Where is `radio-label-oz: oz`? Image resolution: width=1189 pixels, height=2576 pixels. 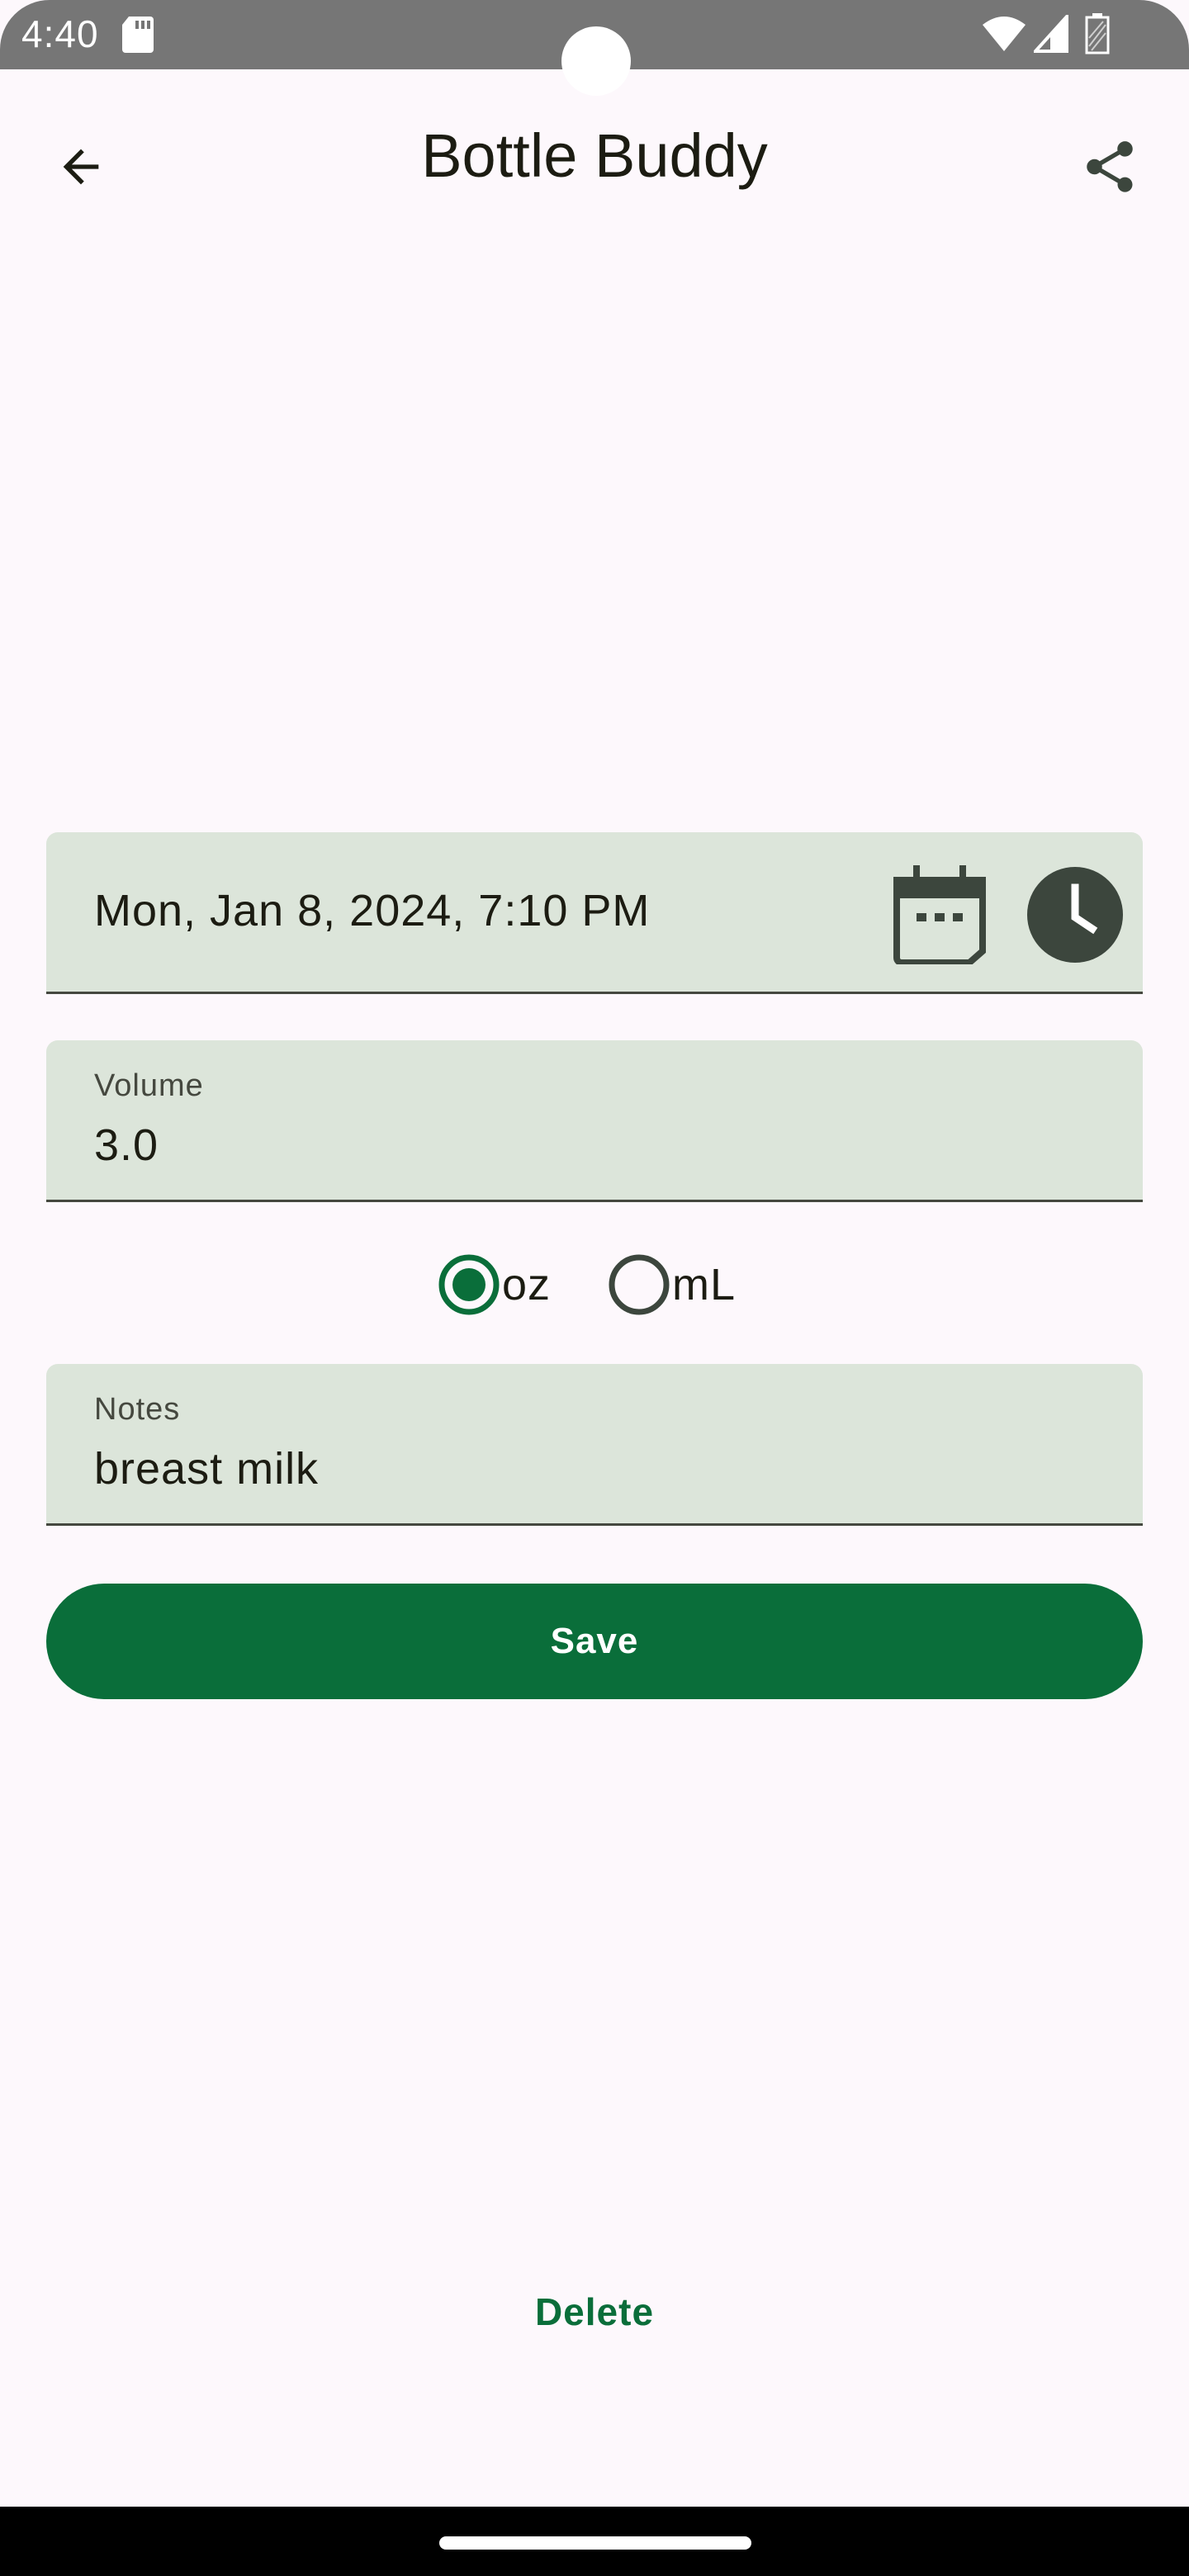
radio-label-oz: oz is located at coordinates (527, 1284).